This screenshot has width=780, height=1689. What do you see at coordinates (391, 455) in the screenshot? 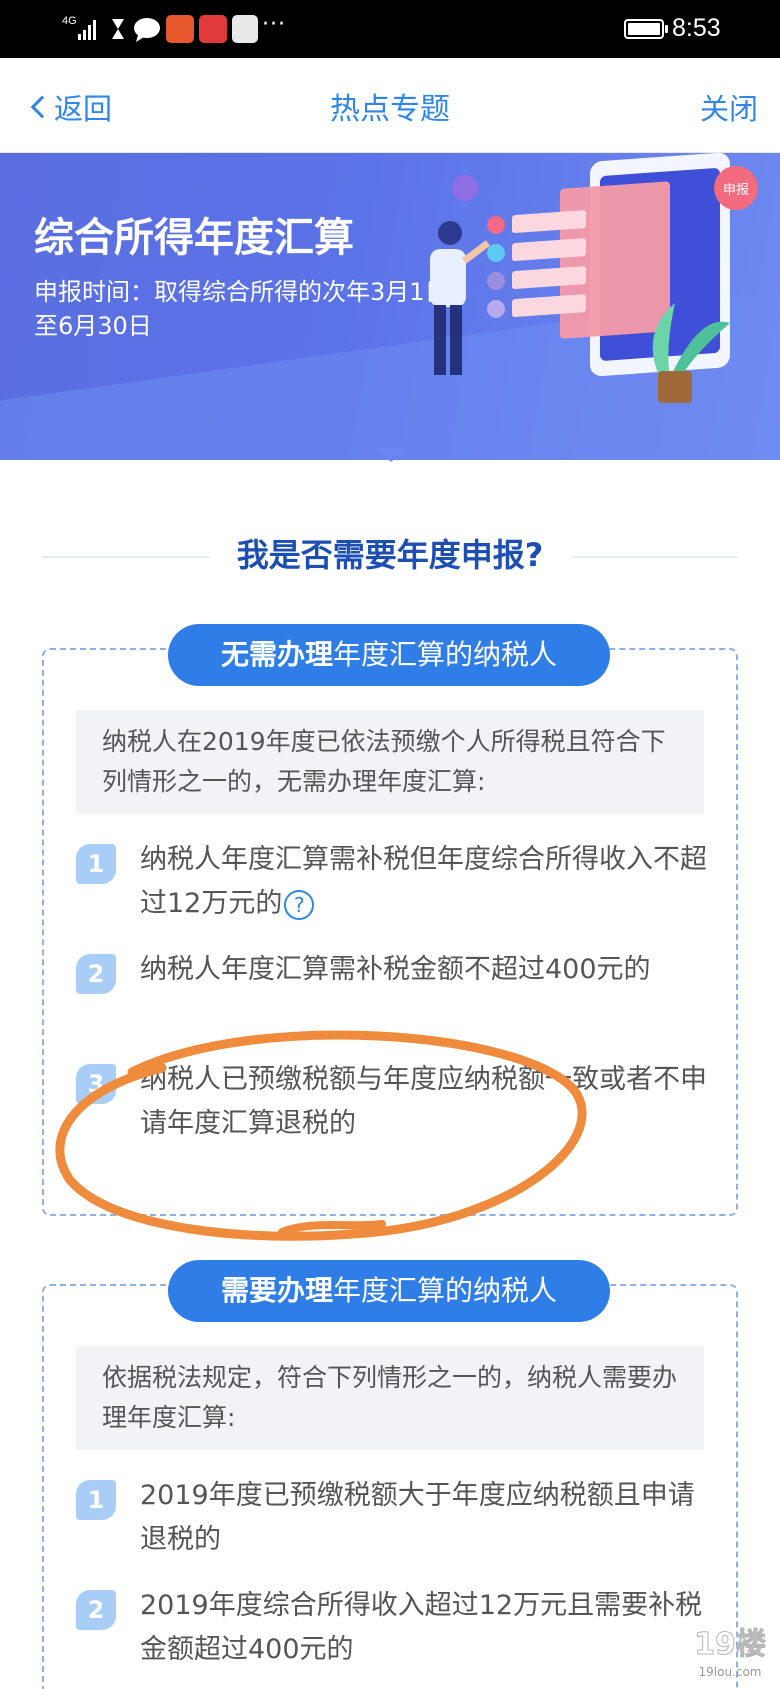
I see `banner-notch` at bounding box center [391, 455].